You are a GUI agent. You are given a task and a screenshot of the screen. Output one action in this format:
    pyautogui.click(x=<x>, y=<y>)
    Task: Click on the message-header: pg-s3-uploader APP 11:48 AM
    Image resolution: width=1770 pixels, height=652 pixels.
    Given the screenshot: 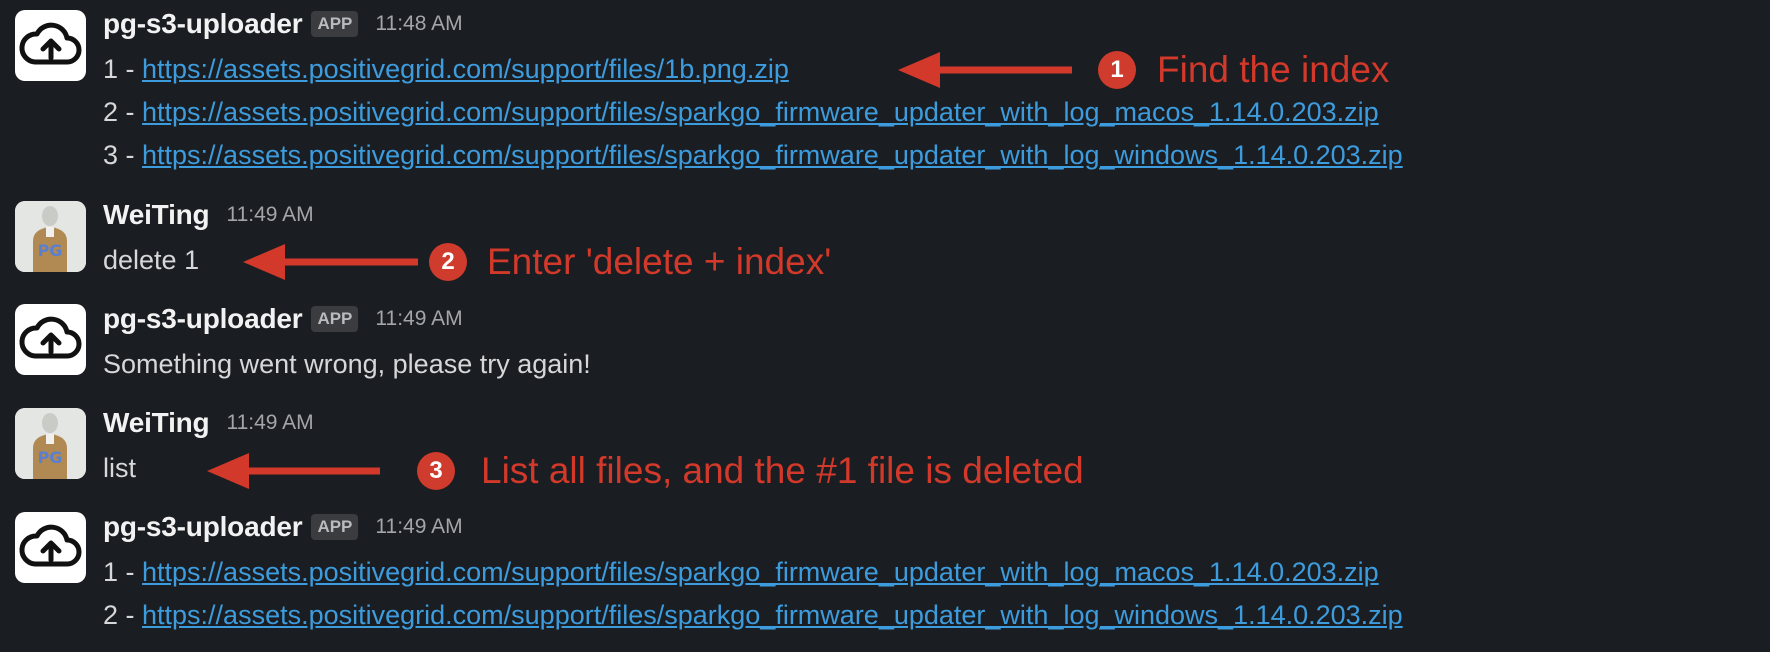 What is the action you would take?
    pyautogui.click(x=283, y=24)
    